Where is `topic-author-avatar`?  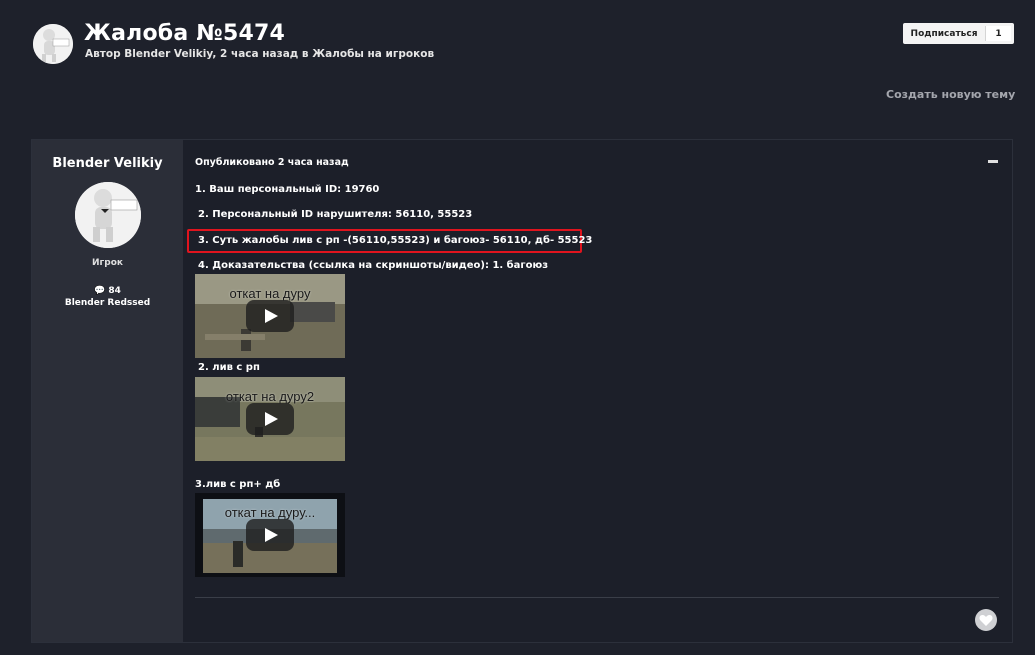 topic-author-avatar is located at coordinates (53, 44).